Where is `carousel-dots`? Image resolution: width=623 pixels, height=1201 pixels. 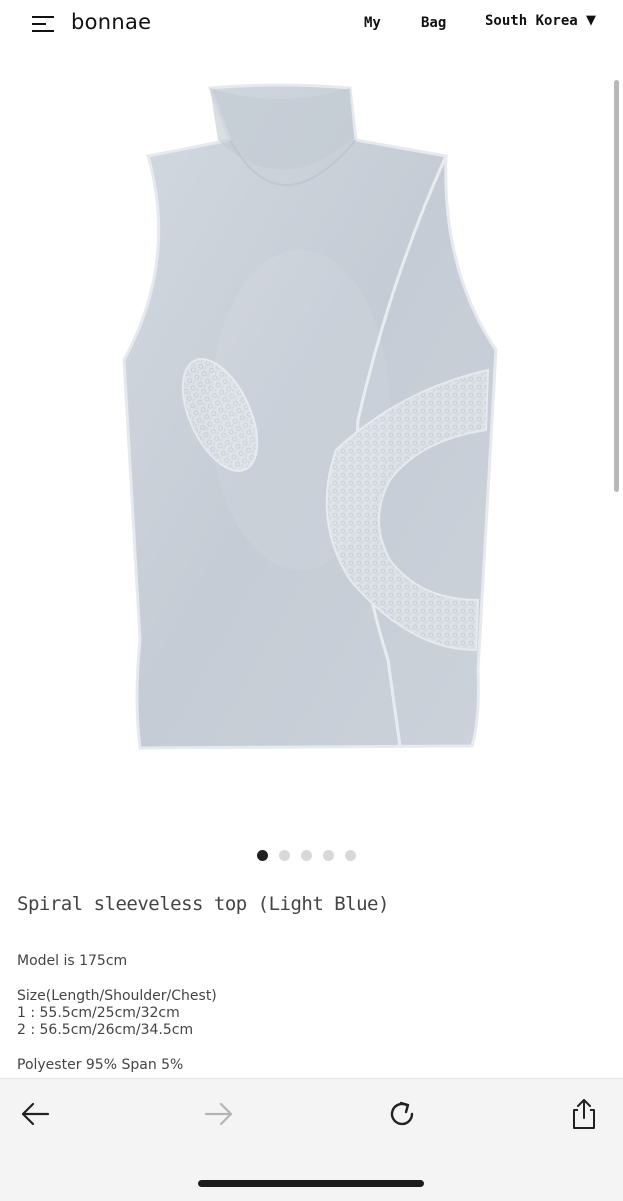
carousel-dots is located at coordinates (306, 856).